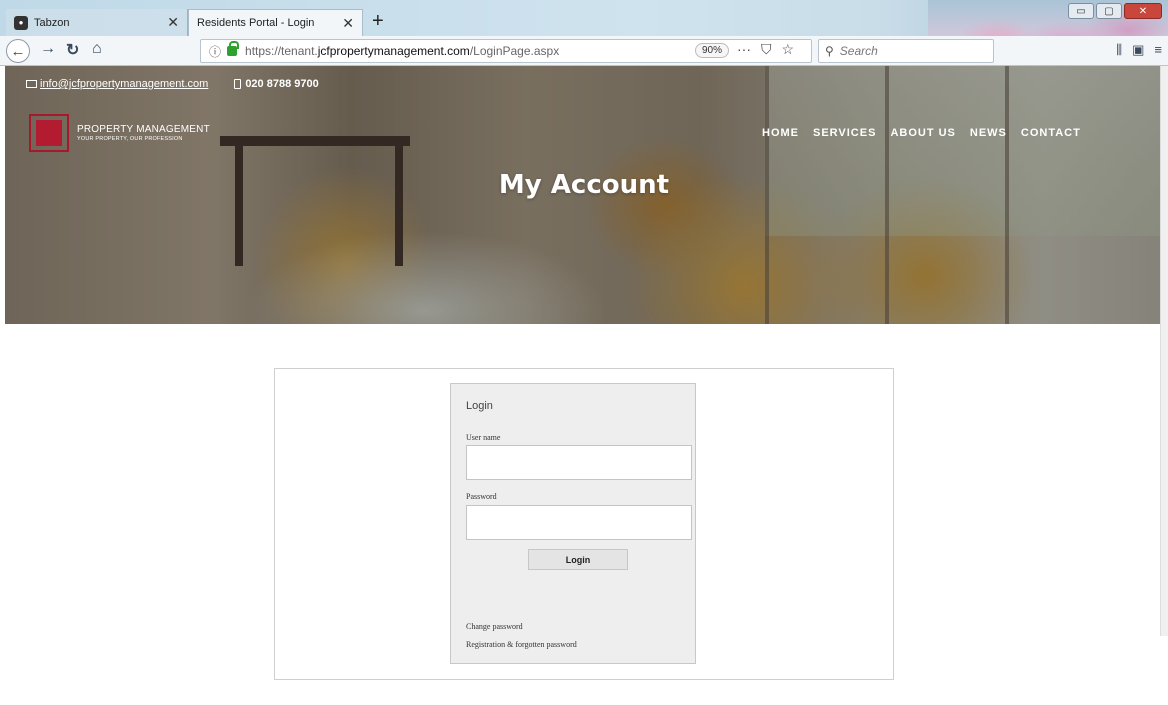  I want to click on search-icon: ⚲, so click(829, 51).